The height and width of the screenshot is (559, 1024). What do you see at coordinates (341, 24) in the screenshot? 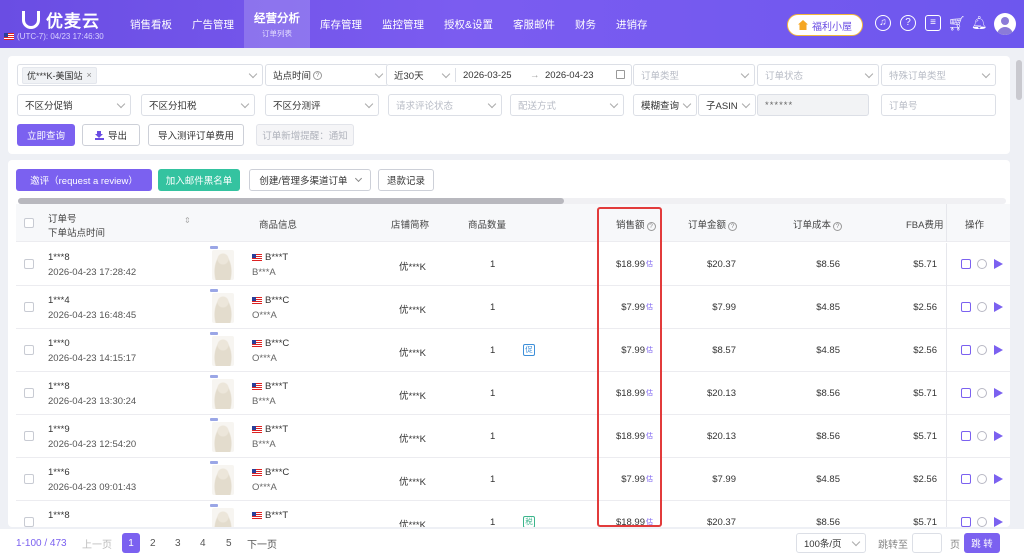
I see `nav-inventory: 库存管理` at bounding box center [341, 24].